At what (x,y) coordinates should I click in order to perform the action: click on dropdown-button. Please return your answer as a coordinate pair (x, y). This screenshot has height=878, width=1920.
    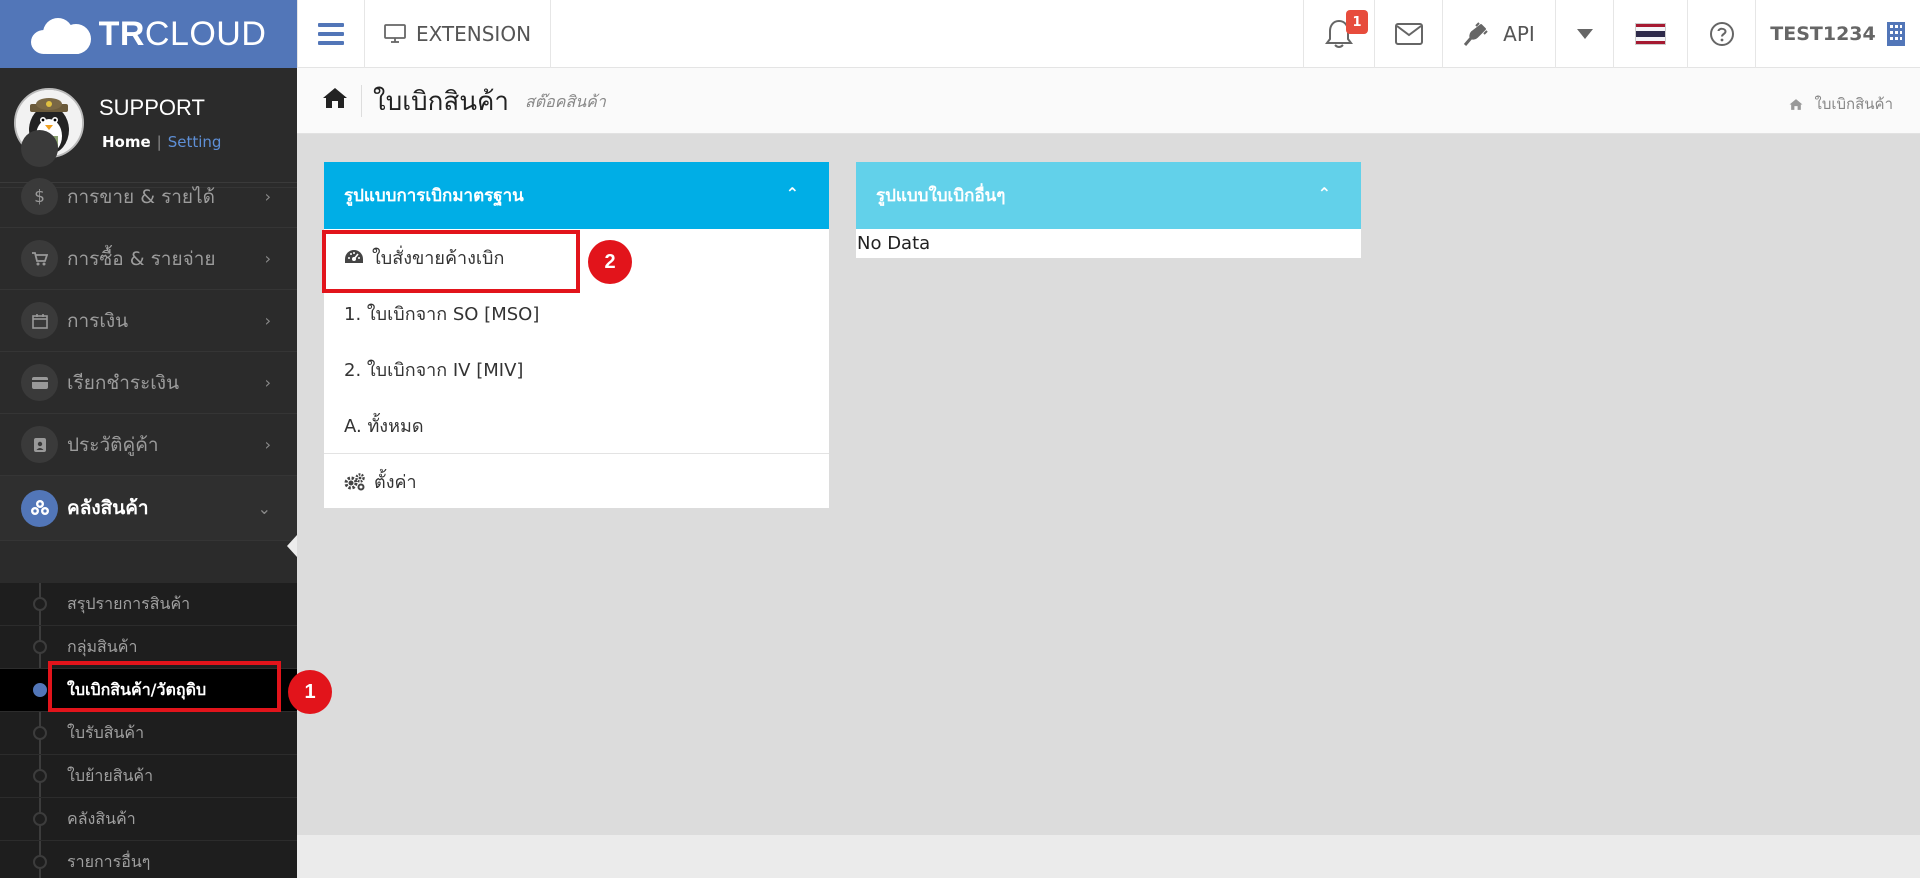
    Looking at the image, I should click on (1585, 34).